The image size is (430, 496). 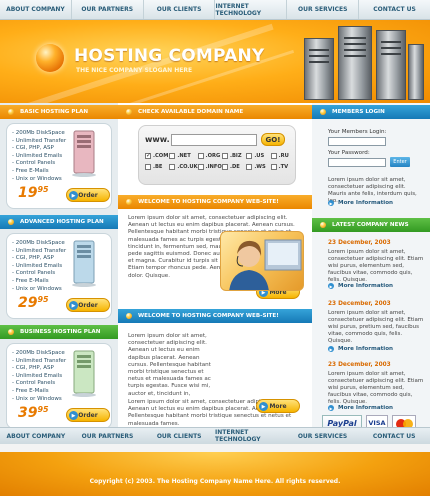 I want to click on login-more-info-link: ▶ More Information, so click(x=360, y=203).